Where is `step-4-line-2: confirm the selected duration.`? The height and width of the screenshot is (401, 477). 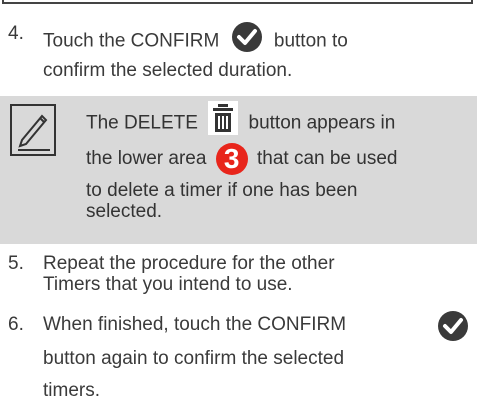 step-4-line-2: confirm the selected duration. is located at coordinates (168, 70).